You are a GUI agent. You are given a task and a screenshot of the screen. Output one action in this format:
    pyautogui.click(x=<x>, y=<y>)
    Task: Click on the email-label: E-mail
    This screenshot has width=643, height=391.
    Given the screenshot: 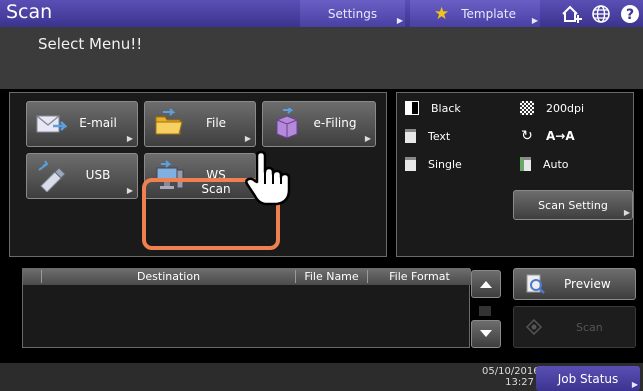 What is the action you would take?
    pyautogui.click(x=98, y=123)
    